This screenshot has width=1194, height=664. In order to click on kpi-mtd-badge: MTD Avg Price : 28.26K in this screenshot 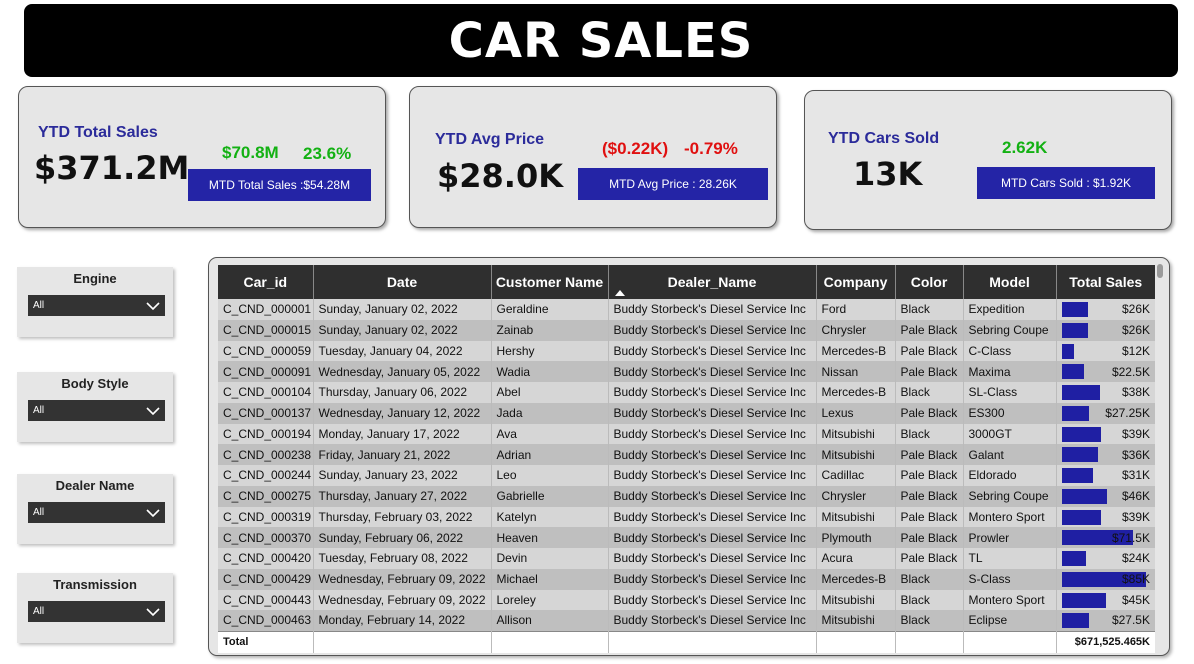, I will do `click(673, 184)`.